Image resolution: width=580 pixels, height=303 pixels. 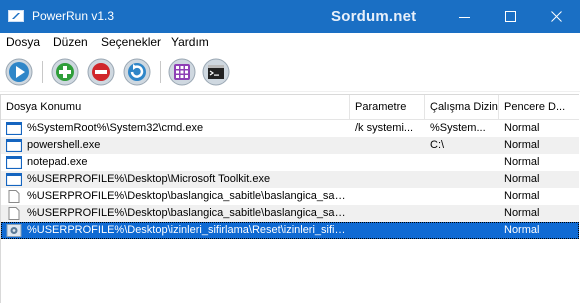 What do you see at coordinates (64, 145) in the screenshot?
I see `cell-path: powershell.exe` at bounding box center [64, 145].